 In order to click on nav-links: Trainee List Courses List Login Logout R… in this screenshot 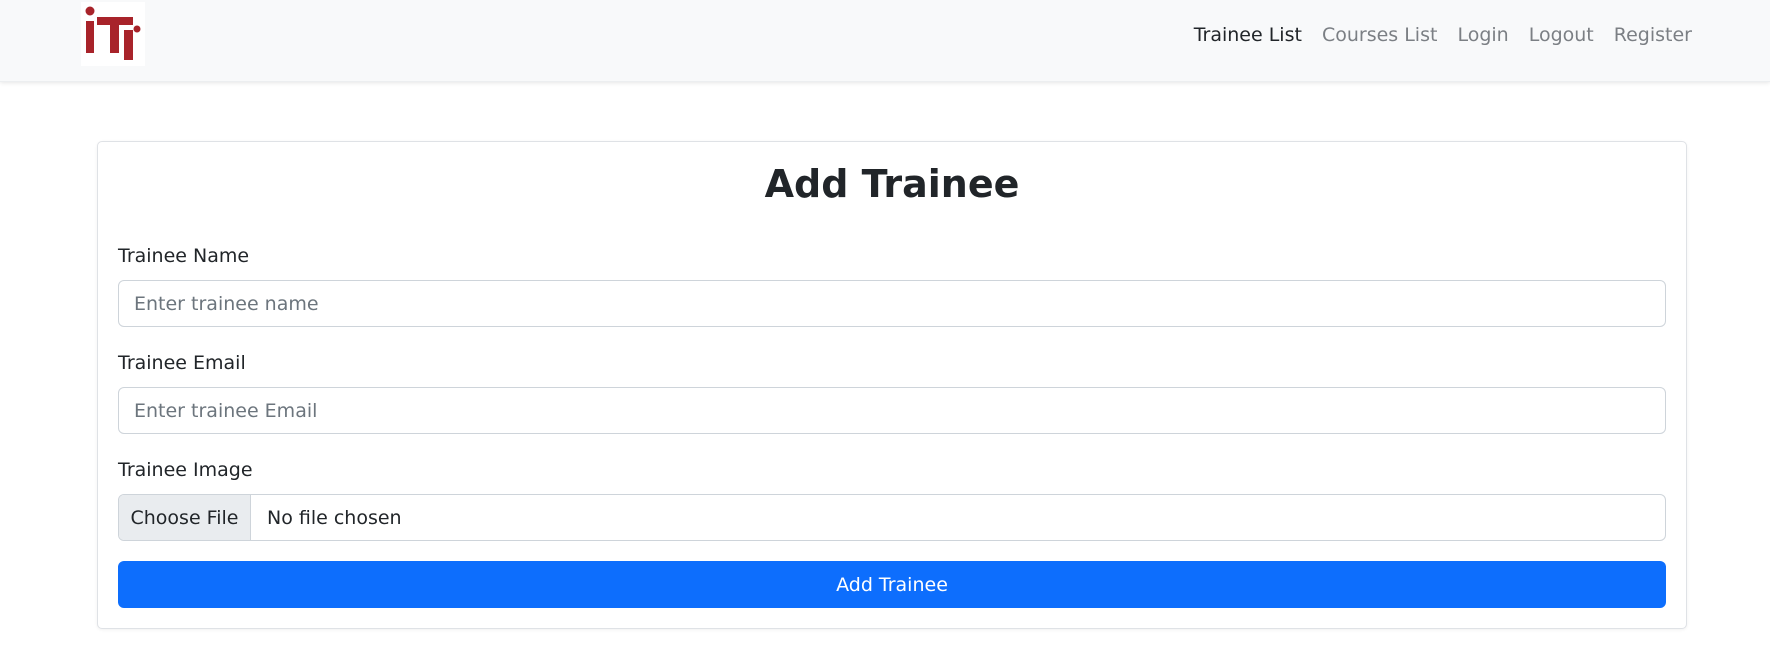, I will do `click(1438, 35)`.